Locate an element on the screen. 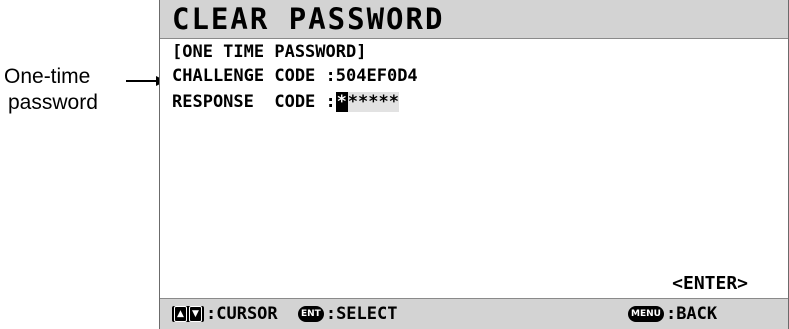 Image resolution: width=789 pixels, height=329 pixels. section-header: [ONE TIME PASSWORD] is located at coordinates (269, 52).